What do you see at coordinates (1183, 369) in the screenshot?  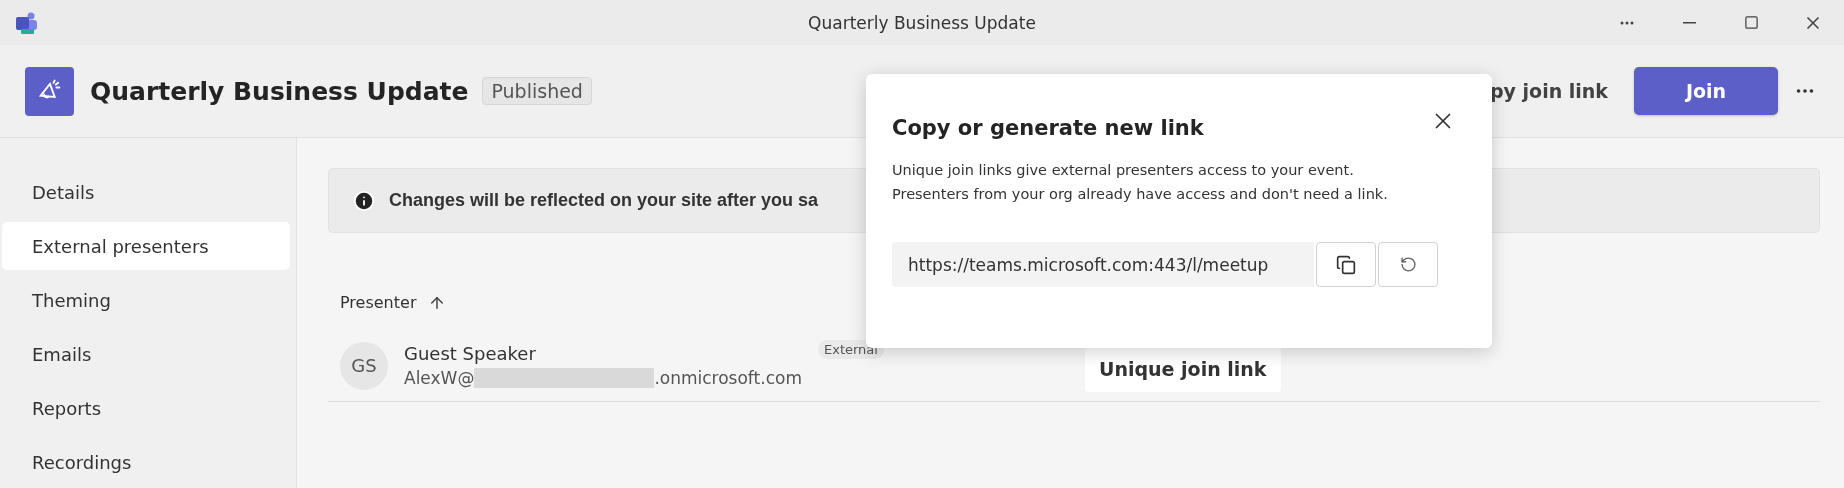 I see `unique-join-link-button: Unique join link` at bounding box center [1183, 369].